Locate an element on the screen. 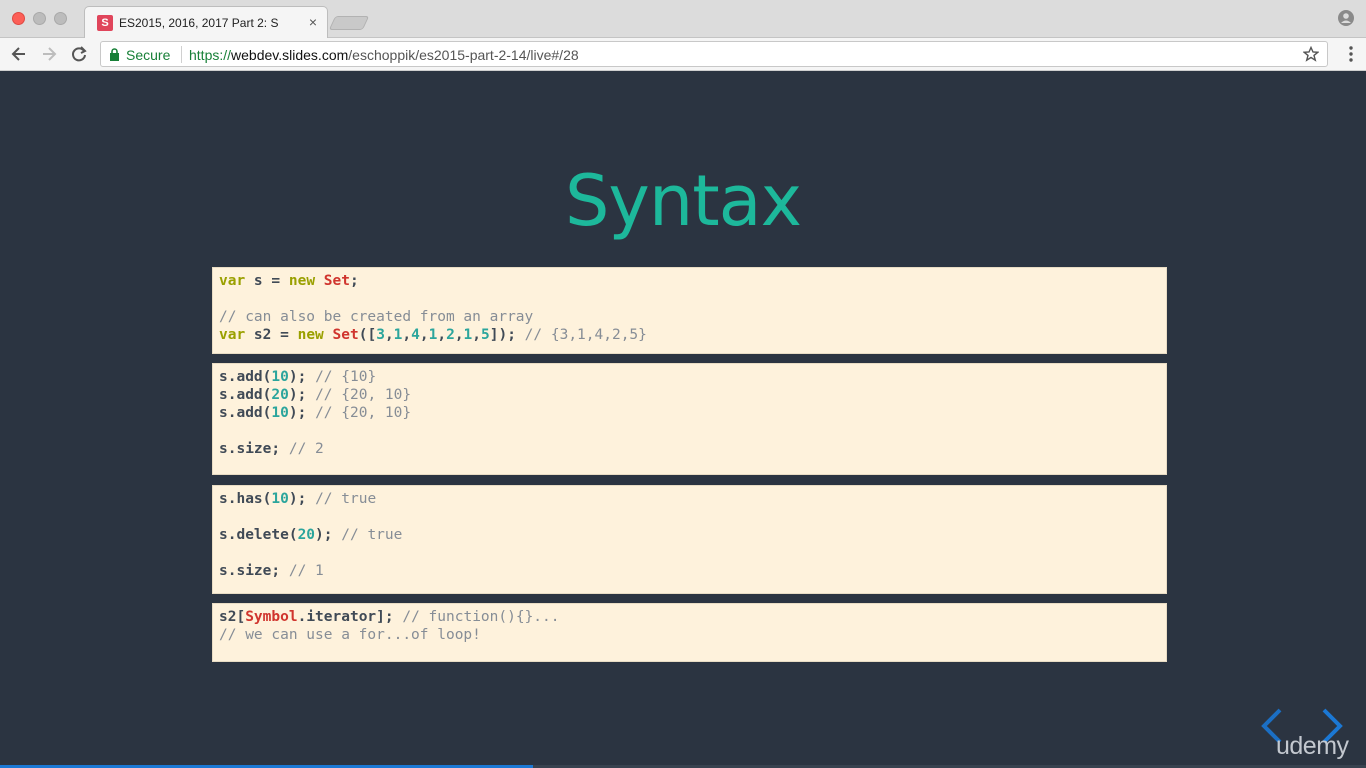 The width and height of the screenshot is (1366, 768). browser-tab-active: S ES2015, 2016, 2017 Part 2: S × is located at coordinates (206, 22).